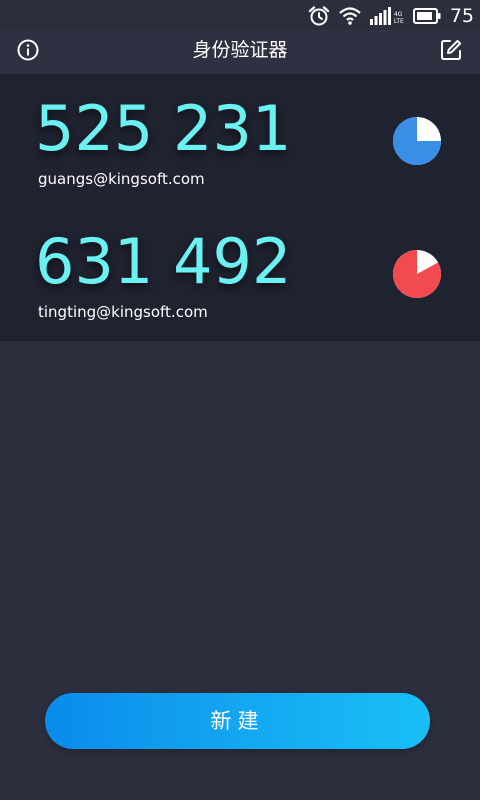 The image size is (480, 800). I want to click on signal-icon: 4G LTE, so click(386, 16).